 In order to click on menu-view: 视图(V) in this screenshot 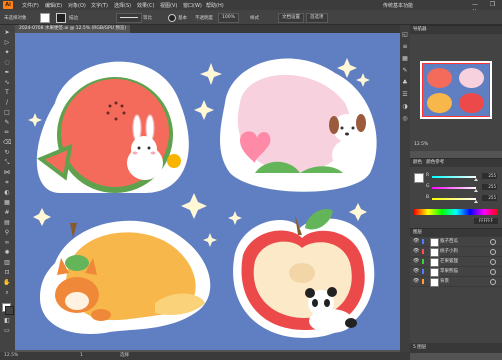, I will do `click(168, 5)`.